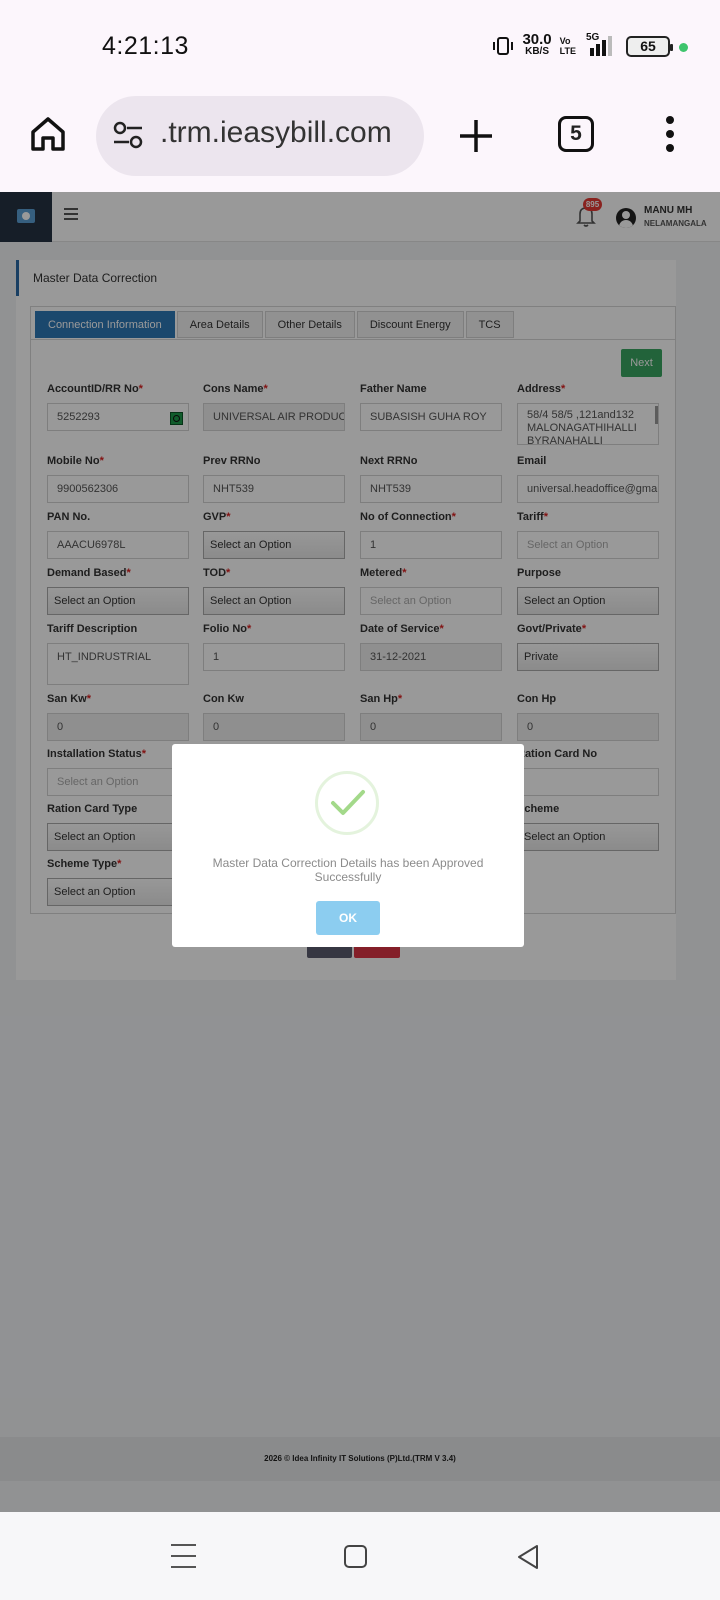  Describe the element at coordinates (347, 803) in the screenshot. I see `success-check-icon` at that location.